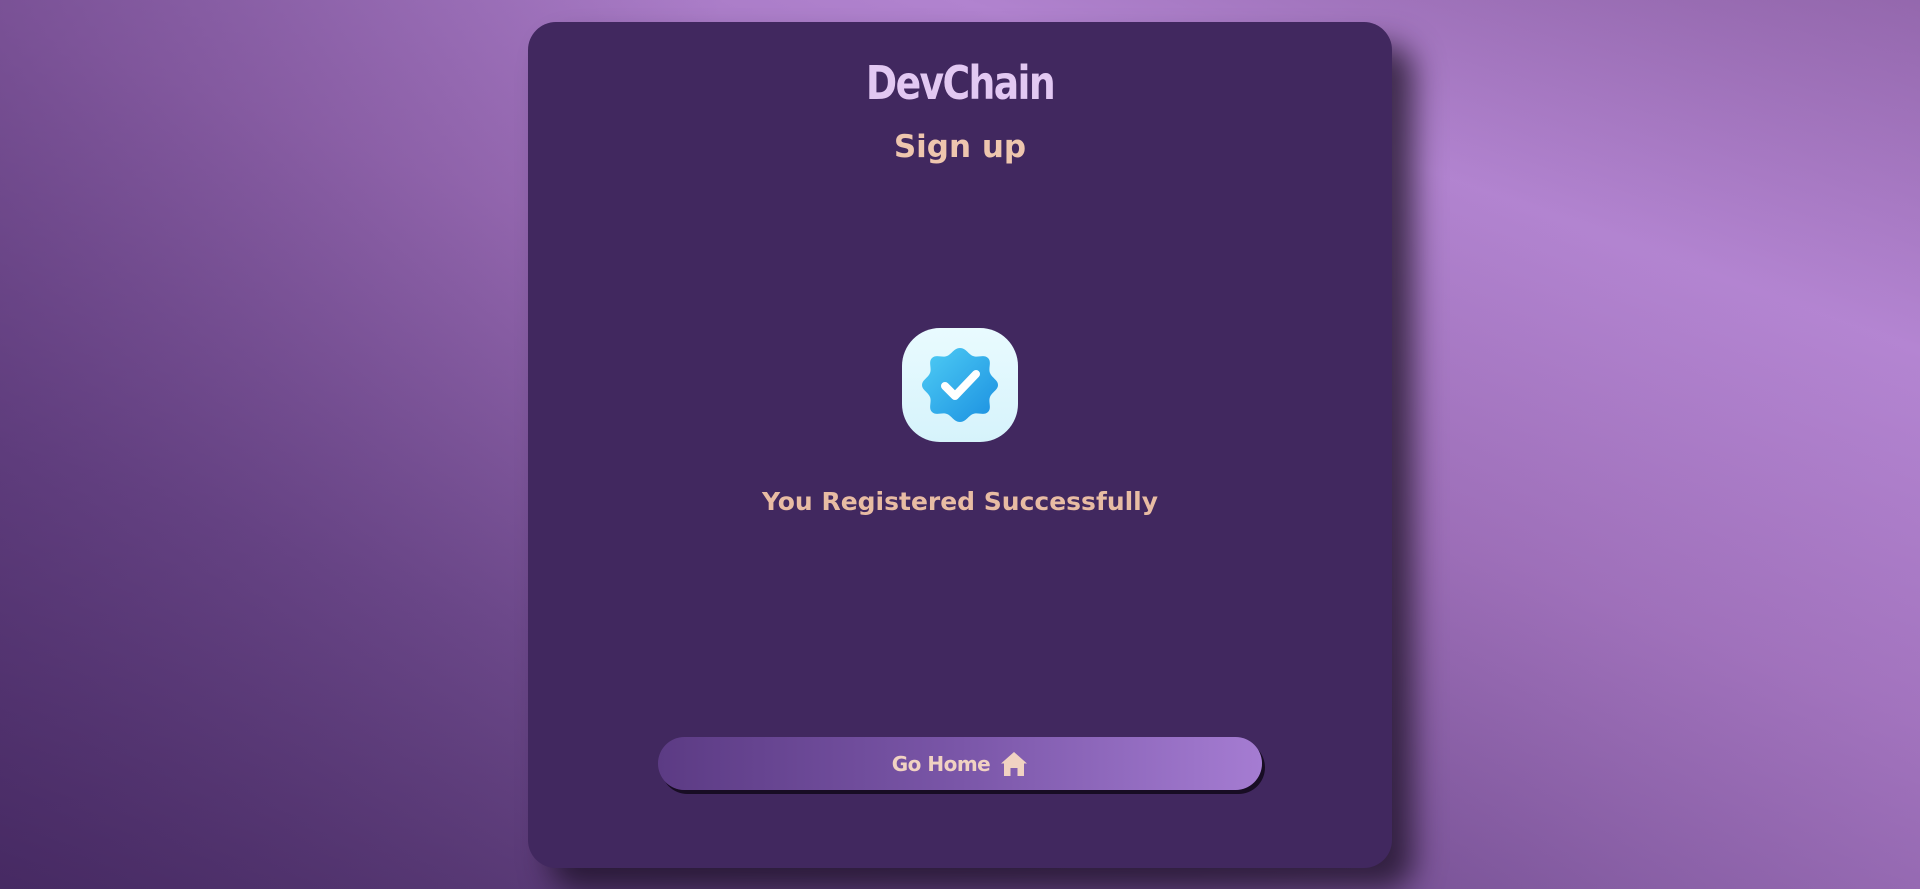 This screenshot has height=889, width=1920. I want to click on go-home-button: Go Home, so click(960, 763).